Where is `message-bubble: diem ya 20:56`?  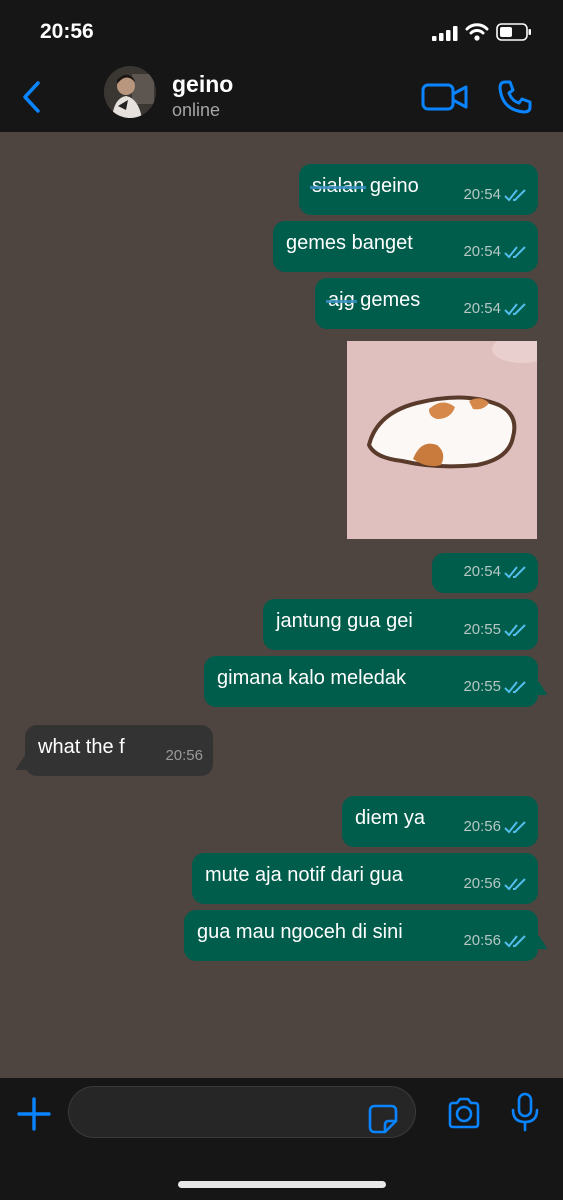 message-bubble: diem ya 20:56 is located at coordinates (440, 821).